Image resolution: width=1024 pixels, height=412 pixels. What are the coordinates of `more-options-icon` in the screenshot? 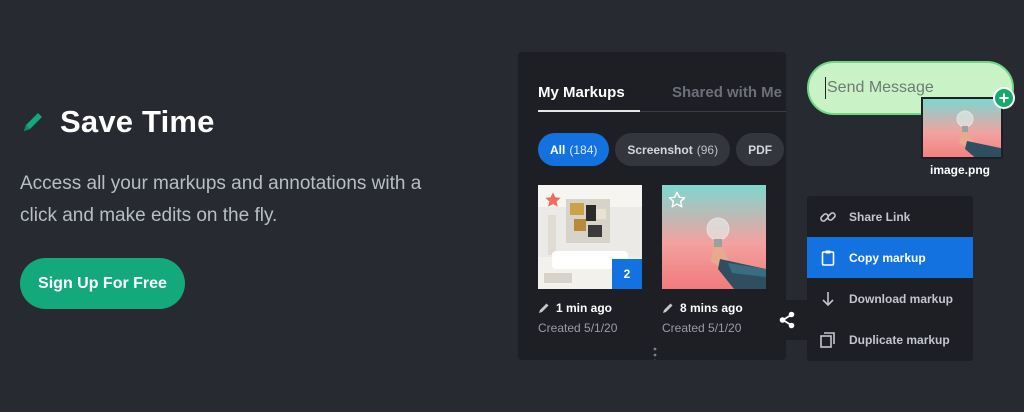 It's located at (655, 353).